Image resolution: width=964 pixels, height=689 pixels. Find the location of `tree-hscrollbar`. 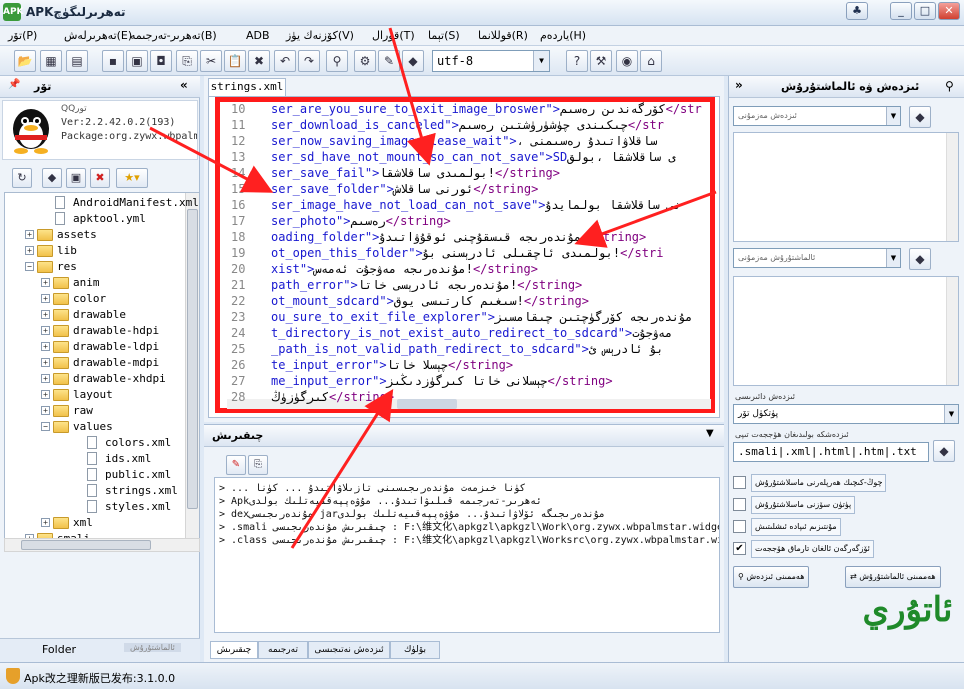

tree-hscrollbar is located at coordinates (102, 545).